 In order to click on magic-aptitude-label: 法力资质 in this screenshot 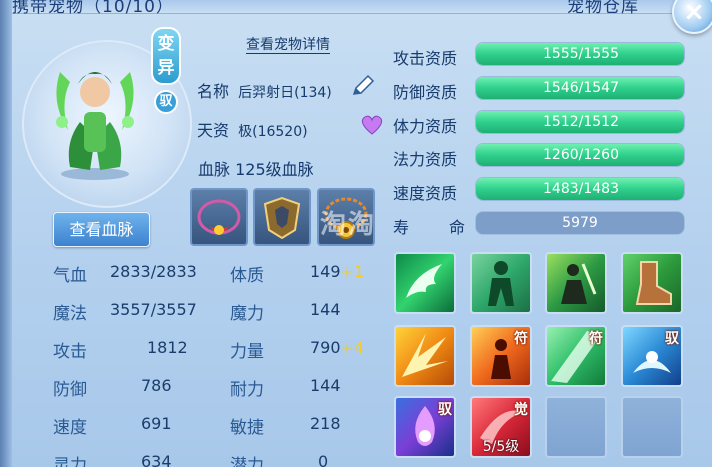, I will do `click(425, 159)`.